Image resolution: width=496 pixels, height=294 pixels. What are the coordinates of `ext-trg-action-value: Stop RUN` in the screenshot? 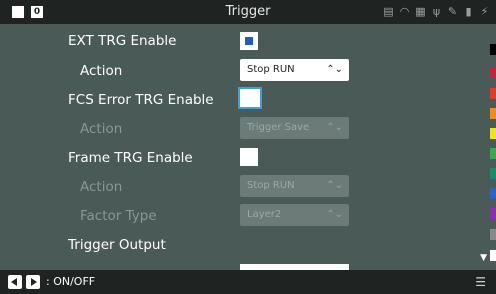 It's located at (271, 69).